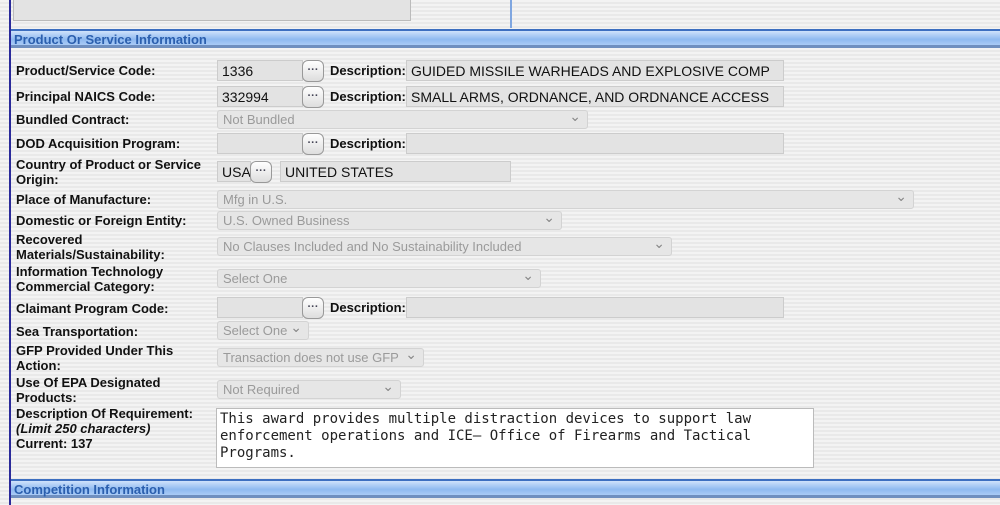  What do you see at coordinates (313, 71) in the screenshot?
I see `psc-lookup-button: ···` at bounding box center [313, 71].